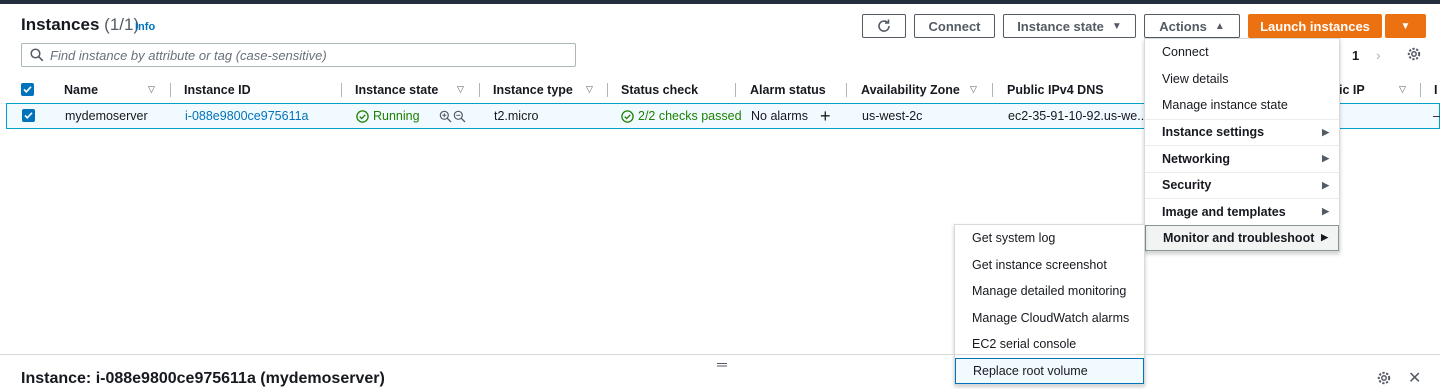  What do you see at coordinates (516, 116) in the screenshot?
I see `cell-type: t2.micro` at bounding box center [516, 116].